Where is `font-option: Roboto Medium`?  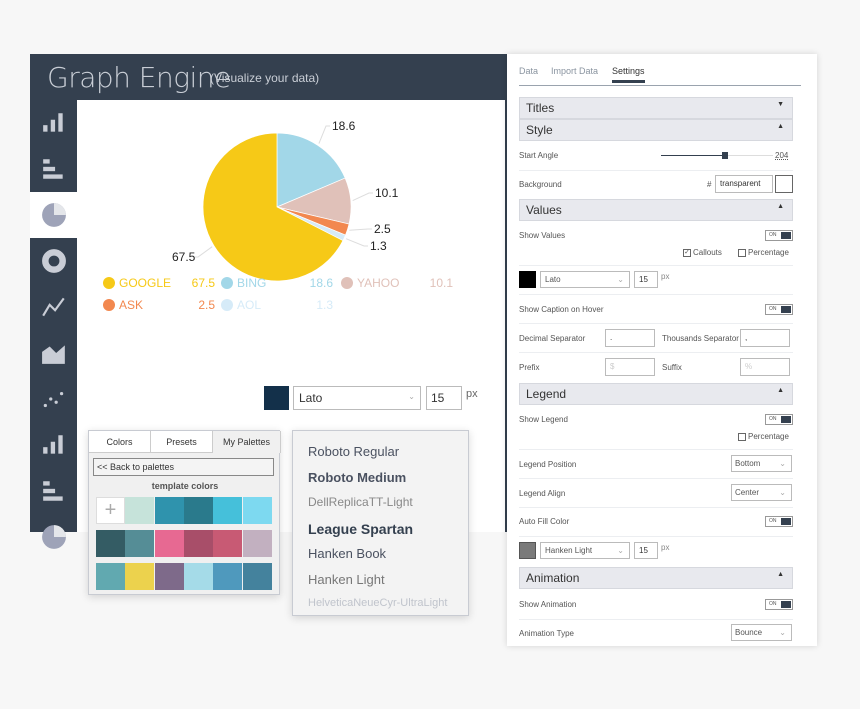 font-option: Roboto Medium is located at coordinates (357, 477).